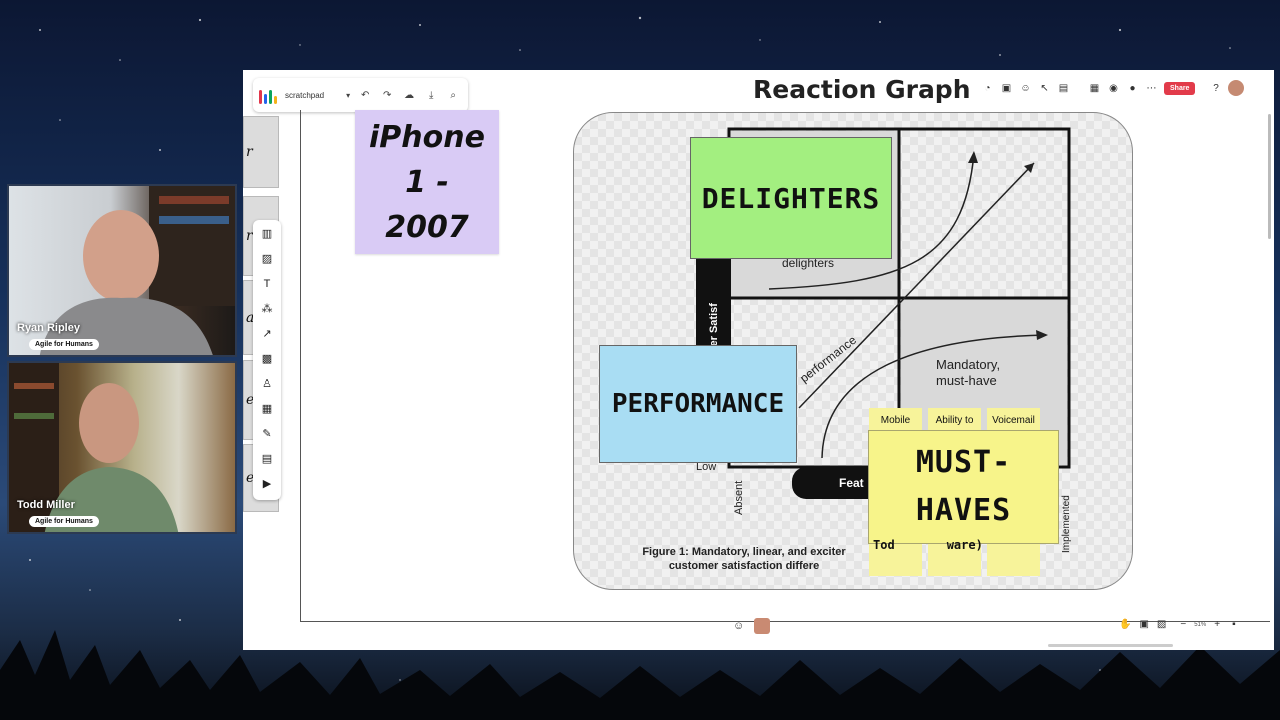  Describe the element at coordinates (1124, 88) in the screenshot. I see `top-right-toolbar: ◔ ▣ ☺ ↖ ▤ ▦ ◉ ● ⋯ Share ?` at that location.